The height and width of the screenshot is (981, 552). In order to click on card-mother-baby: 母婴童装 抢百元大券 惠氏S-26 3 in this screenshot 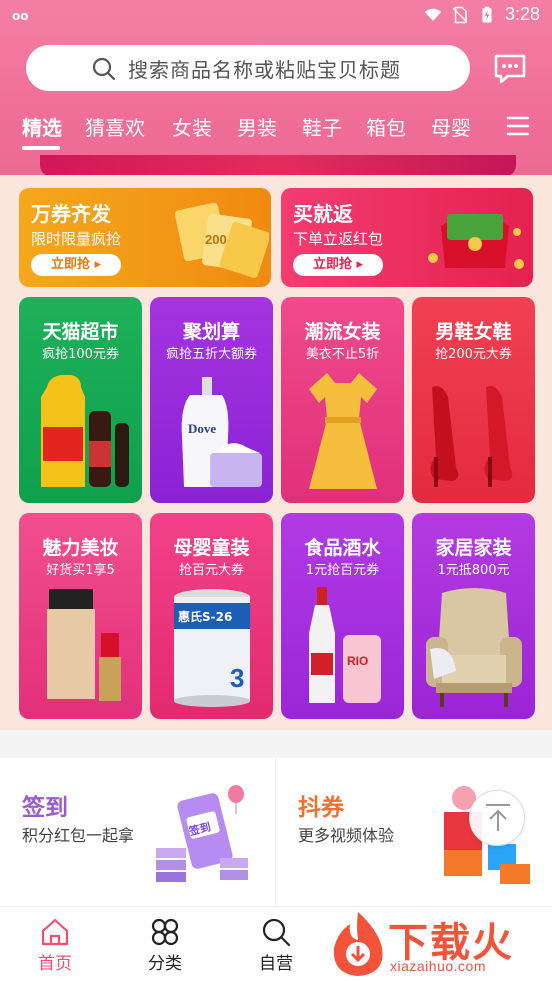, I will do `click(211, 616)`.